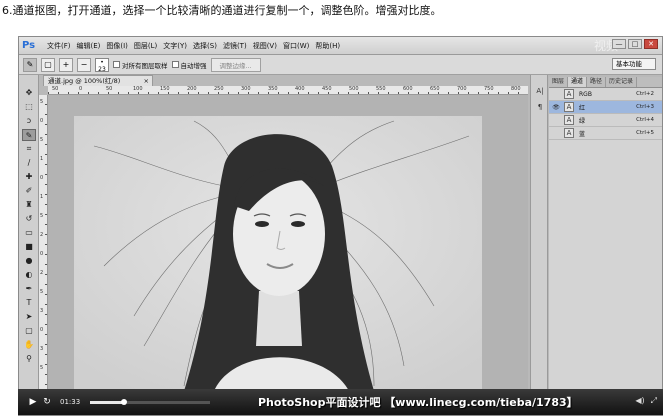  What do you see at coordinates (29, 331) in the screenshot?
I see `shape-icon: ▢` at bounding box center [29, 331].